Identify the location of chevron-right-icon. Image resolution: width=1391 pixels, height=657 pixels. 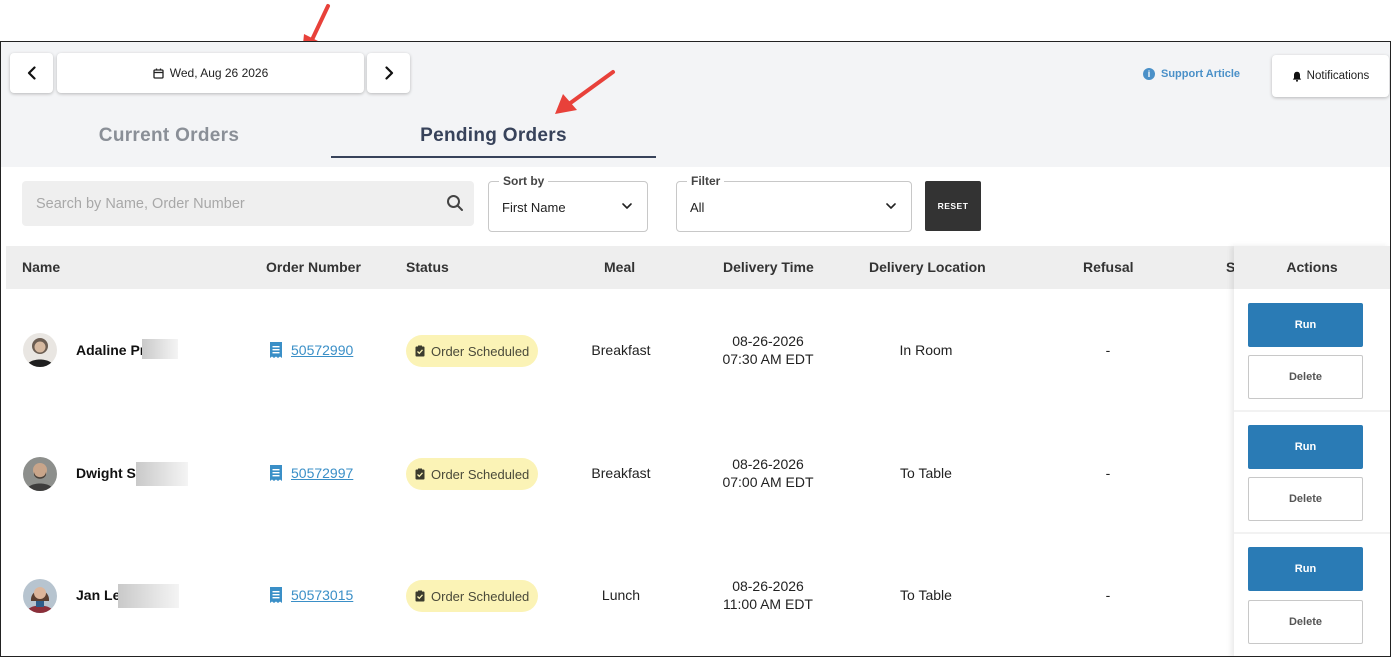
(388, 73).